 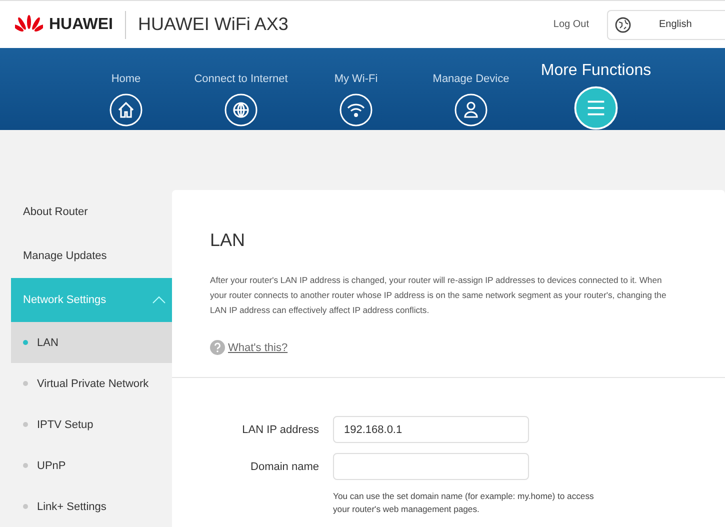 I want to click on logo-icon, so click(x=29, y=24).